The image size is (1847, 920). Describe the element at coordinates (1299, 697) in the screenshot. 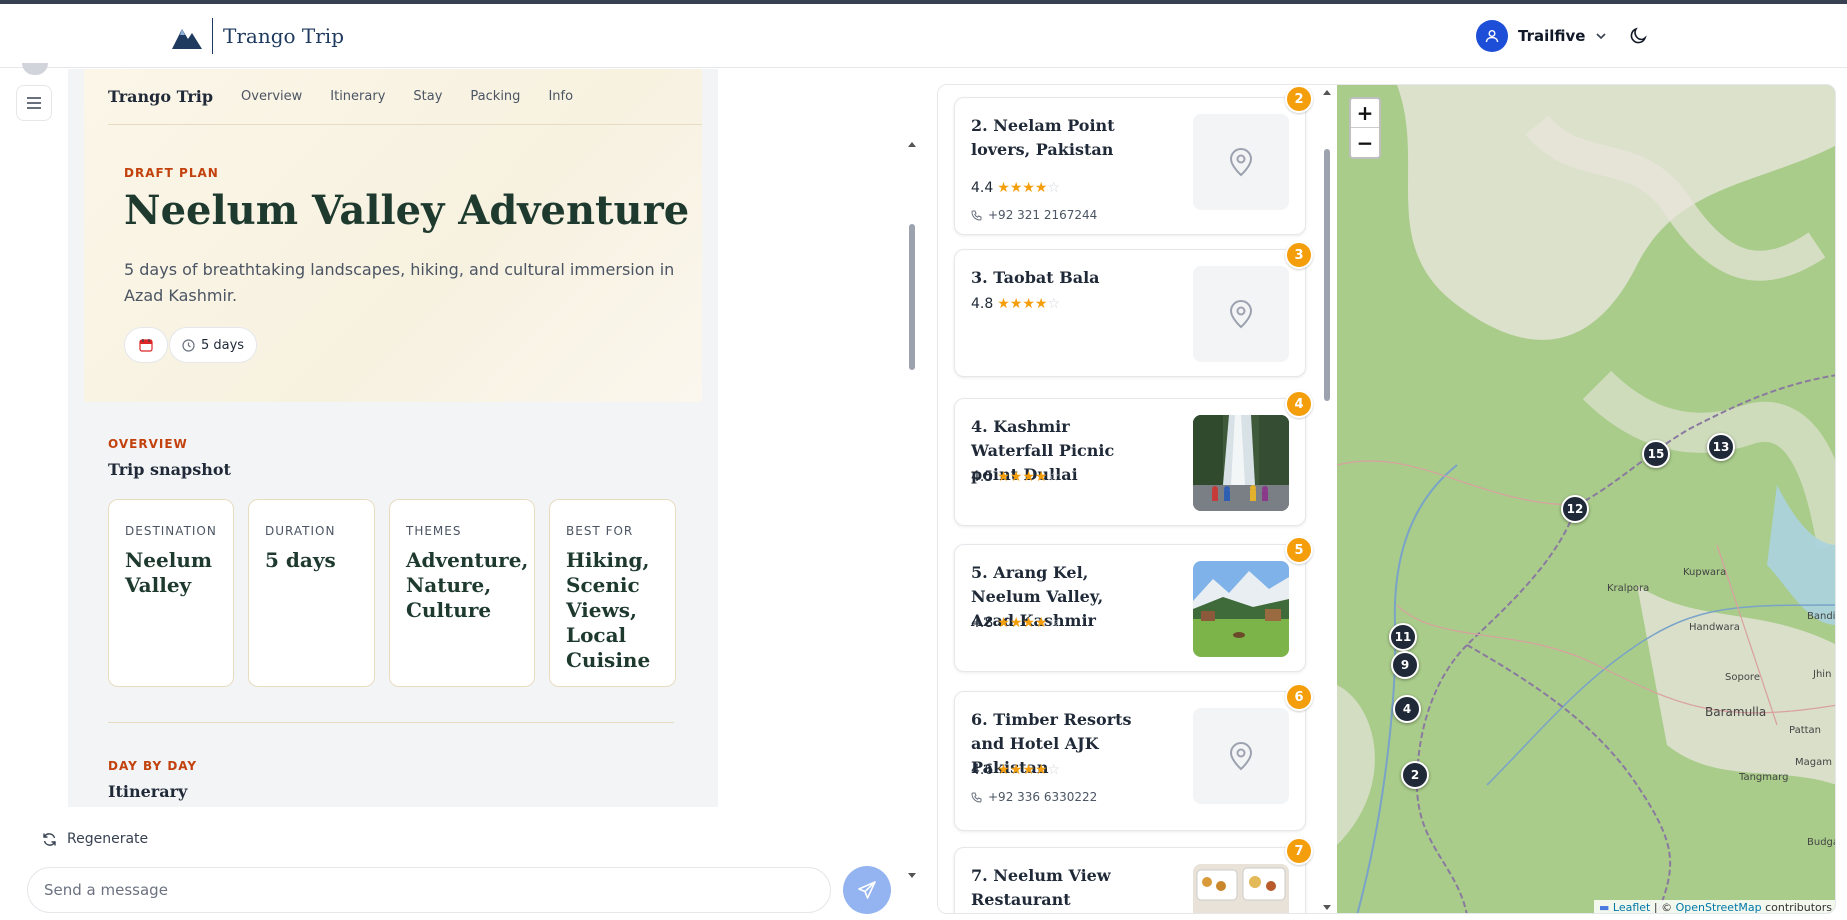

I see `place-number-badge: 6` at that location.